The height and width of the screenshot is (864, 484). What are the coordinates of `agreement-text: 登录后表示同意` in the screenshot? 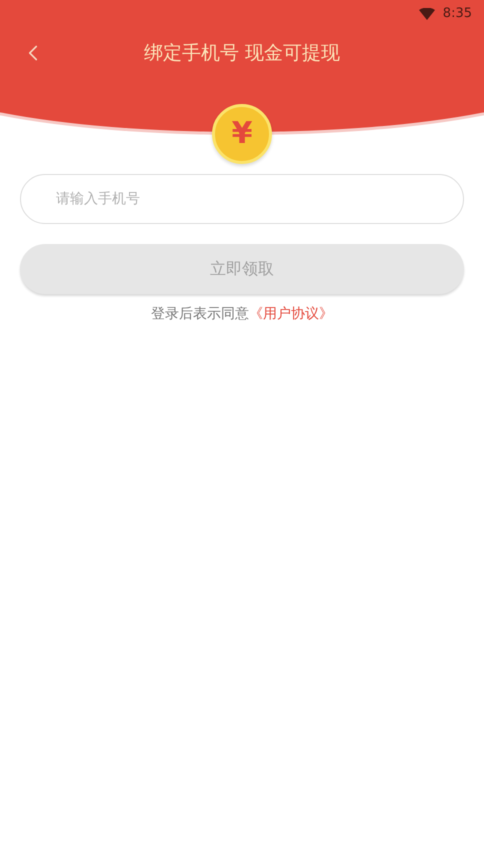 It's located at (200, 314).